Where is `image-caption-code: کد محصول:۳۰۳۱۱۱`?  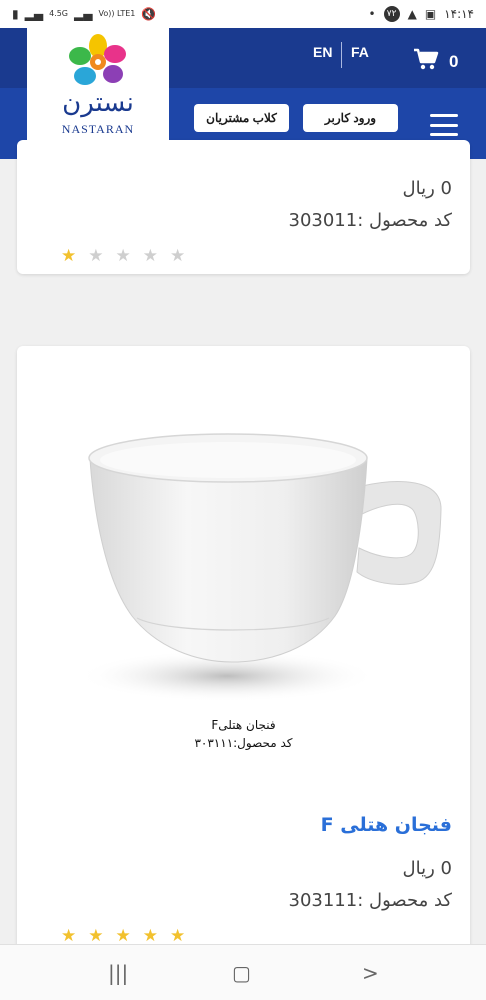
image-caption-code: کد محصول:۳۰۳۱۱۱ is located at coordinates (243, 743).